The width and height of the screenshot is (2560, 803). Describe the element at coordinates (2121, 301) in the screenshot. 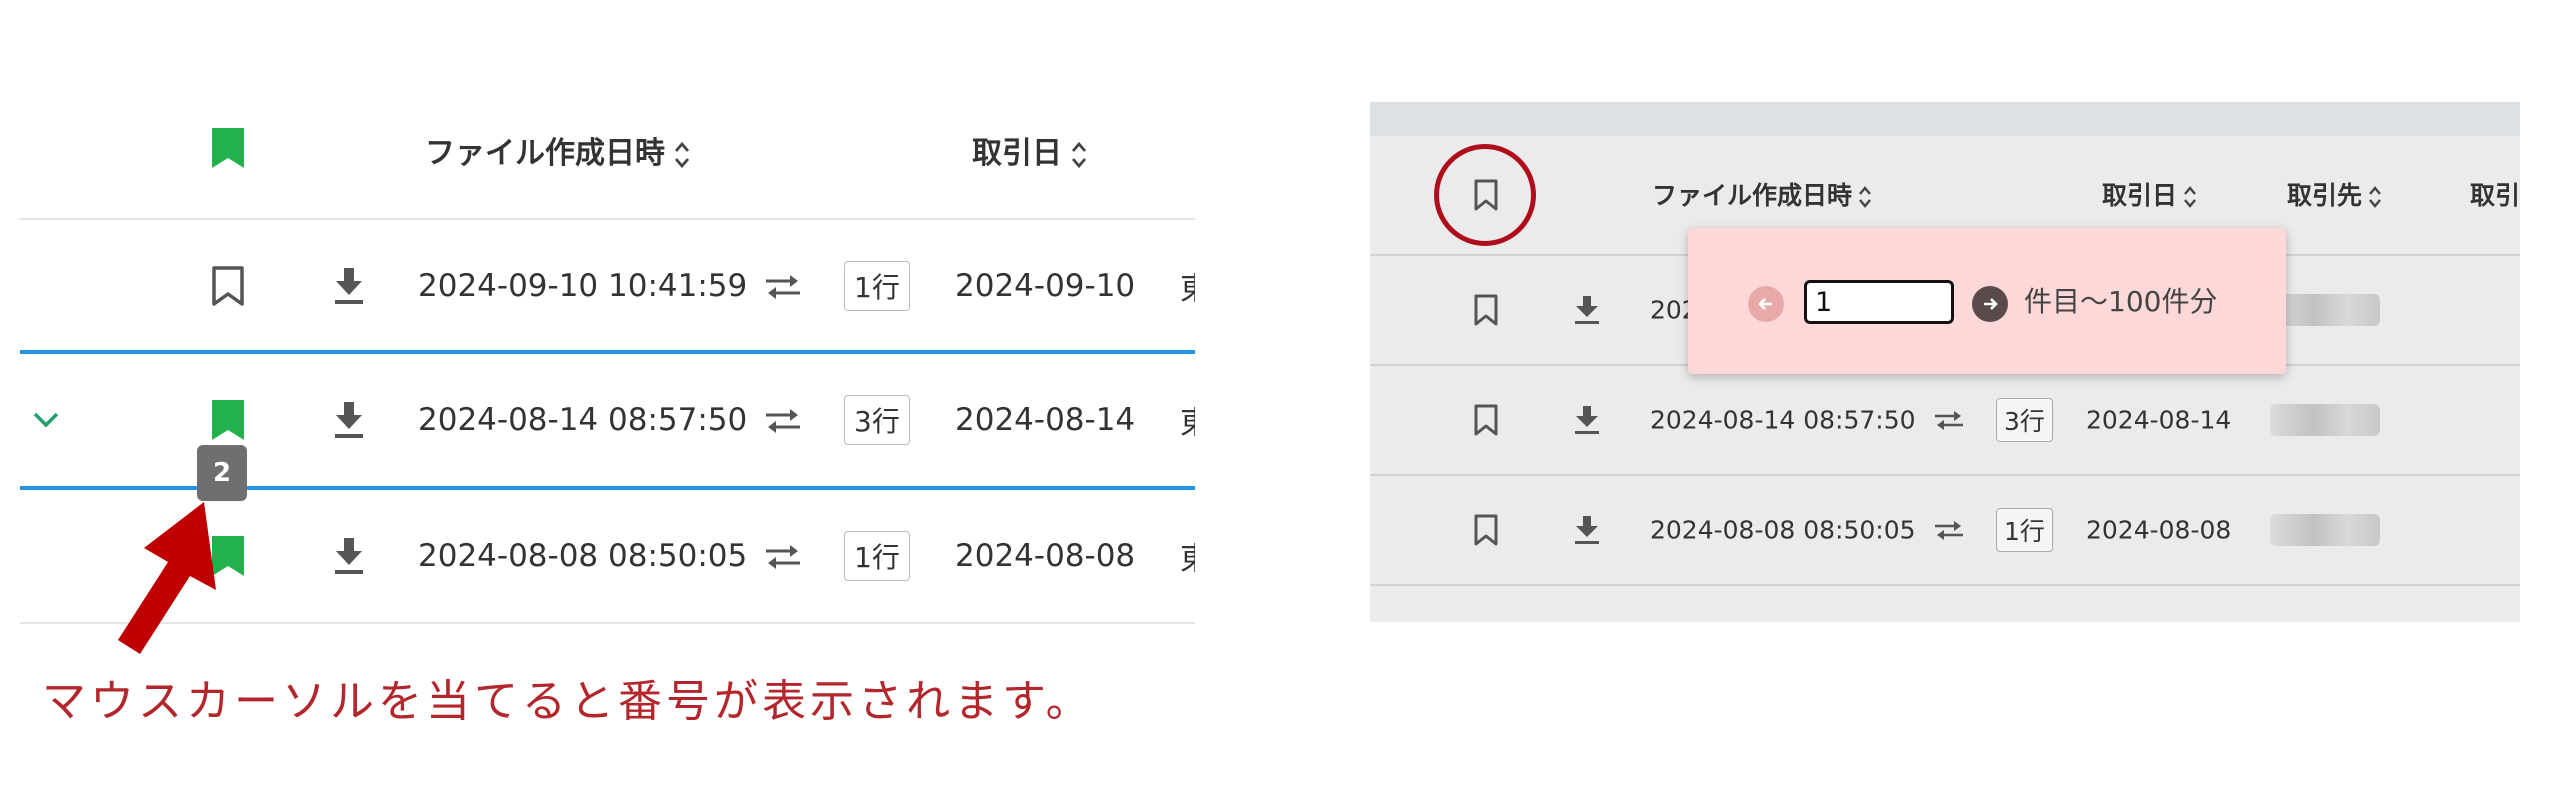

I see `range-suffix-label: 件目～100件分` at that location.